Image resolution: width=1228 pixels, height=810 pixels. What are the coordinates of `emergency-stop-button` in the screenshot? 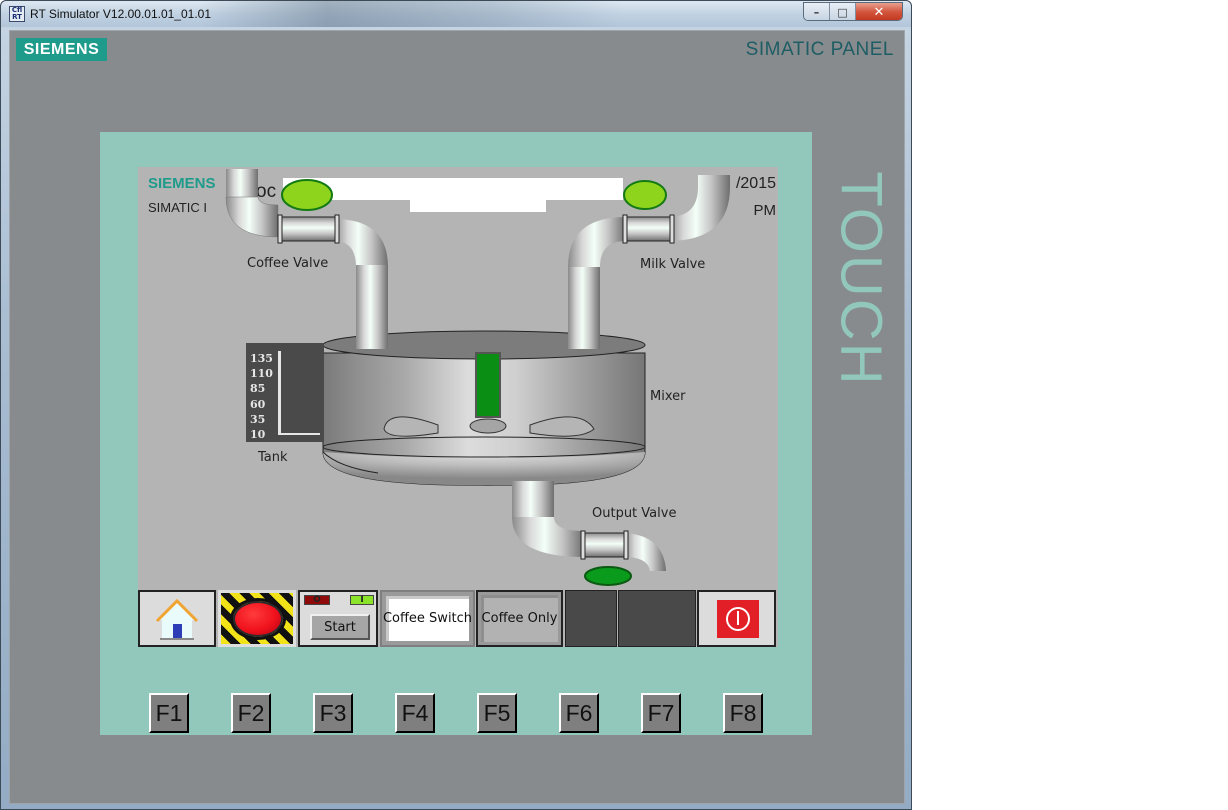 It's located at (257, 618).